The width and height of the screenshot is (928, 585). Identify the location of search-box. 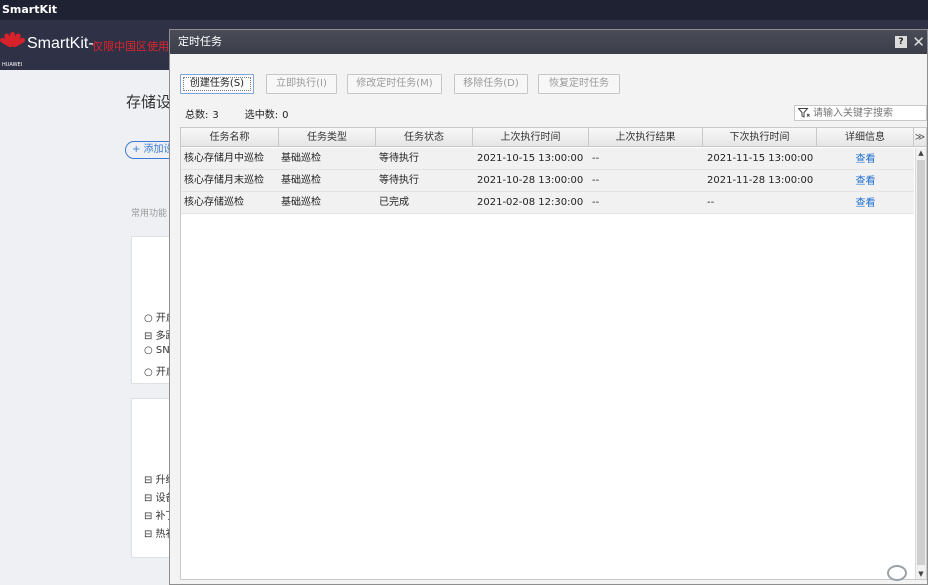
(860, 113).